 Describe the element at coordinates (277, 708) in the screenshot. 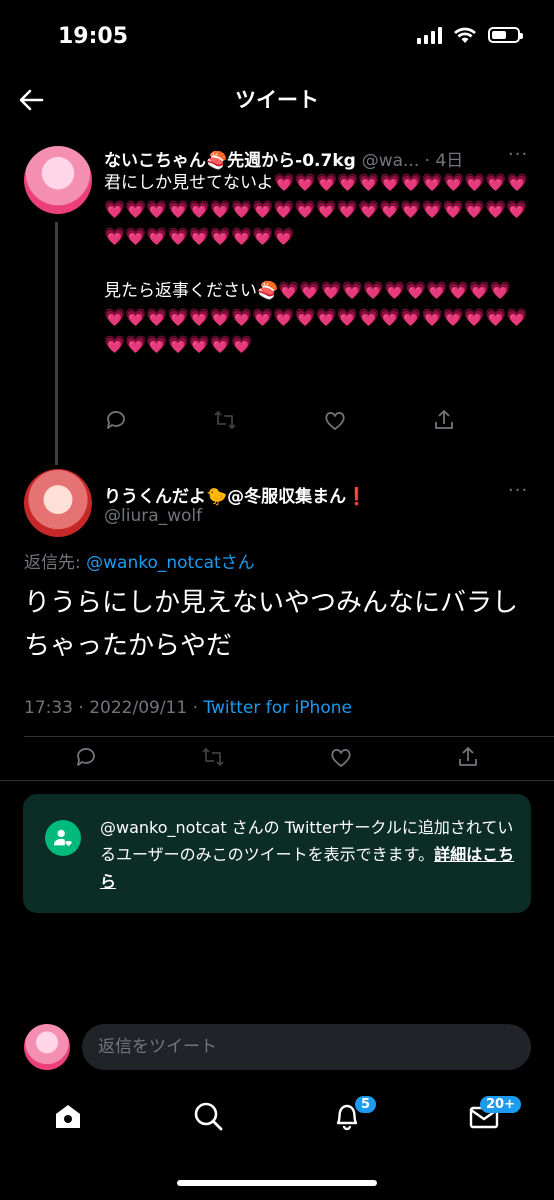

I see `source-link: Twitter for iPhone` at that location.